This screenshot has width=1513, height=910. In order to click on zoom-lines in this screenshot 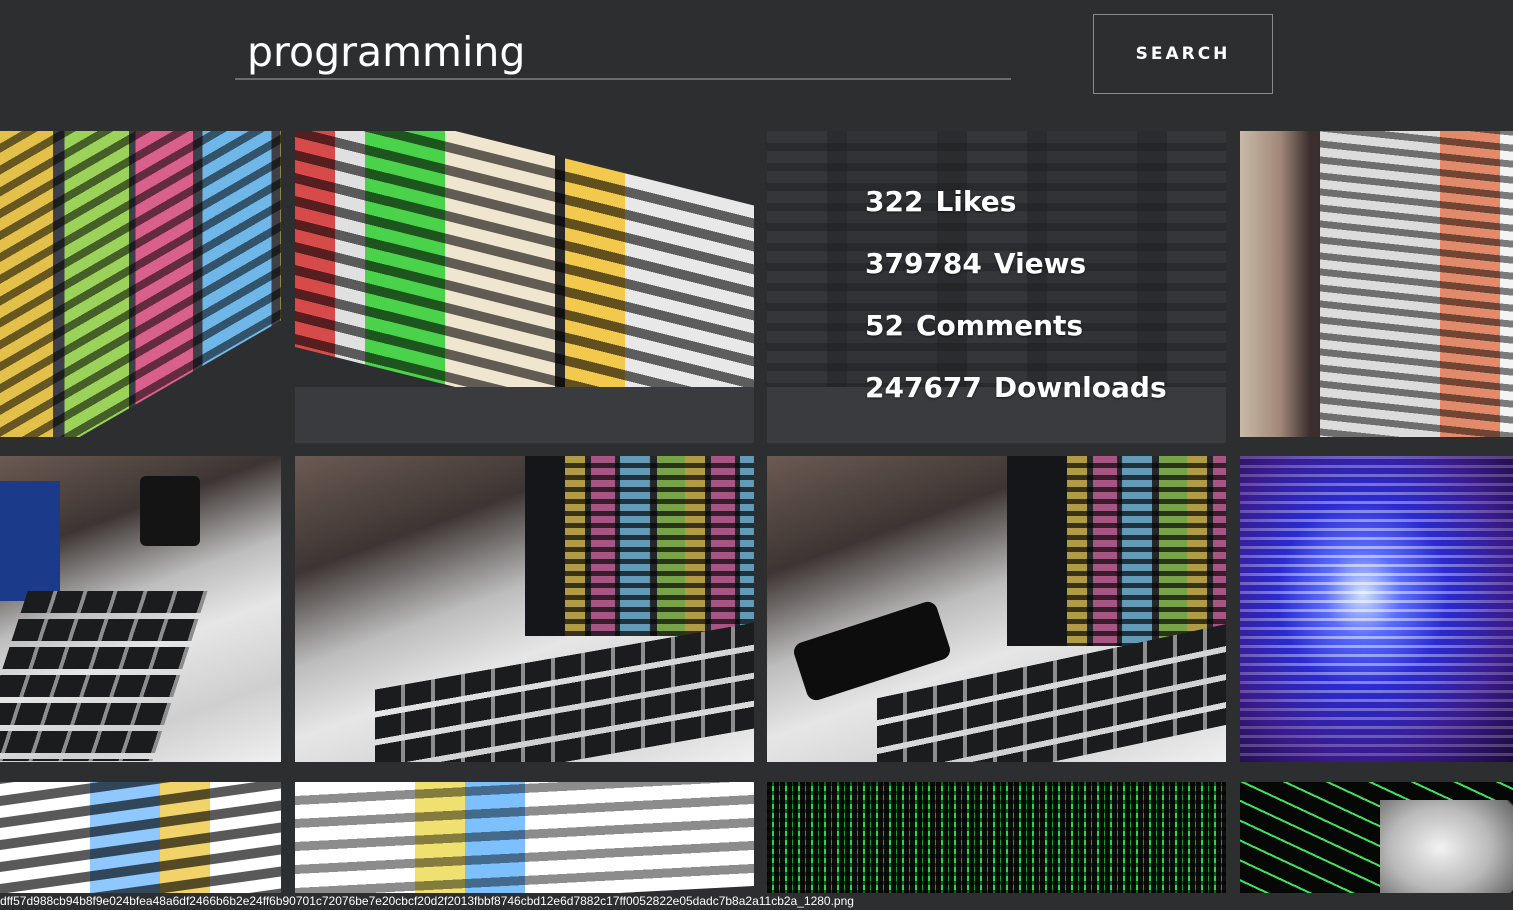, I will do `click(1376, 609)`.